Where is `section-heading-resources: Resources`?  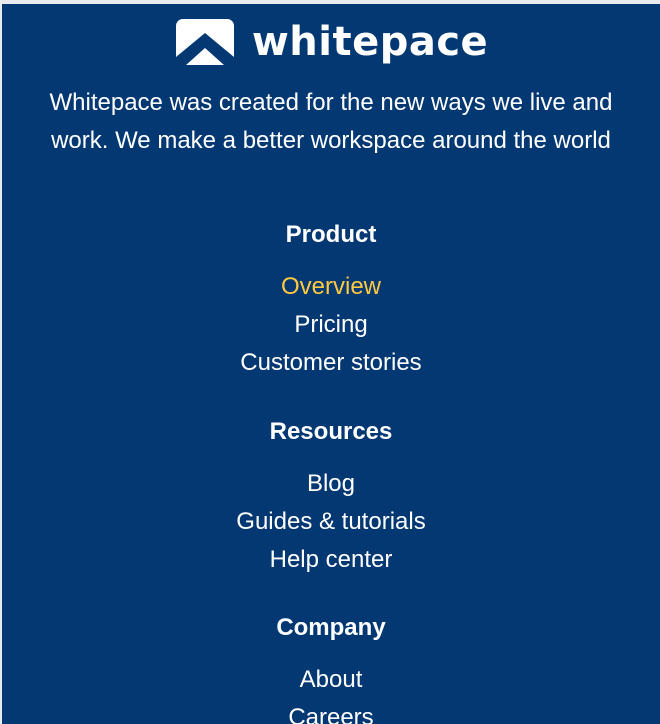
section-heading-resources: Resources is located at coordinates (331, 431).